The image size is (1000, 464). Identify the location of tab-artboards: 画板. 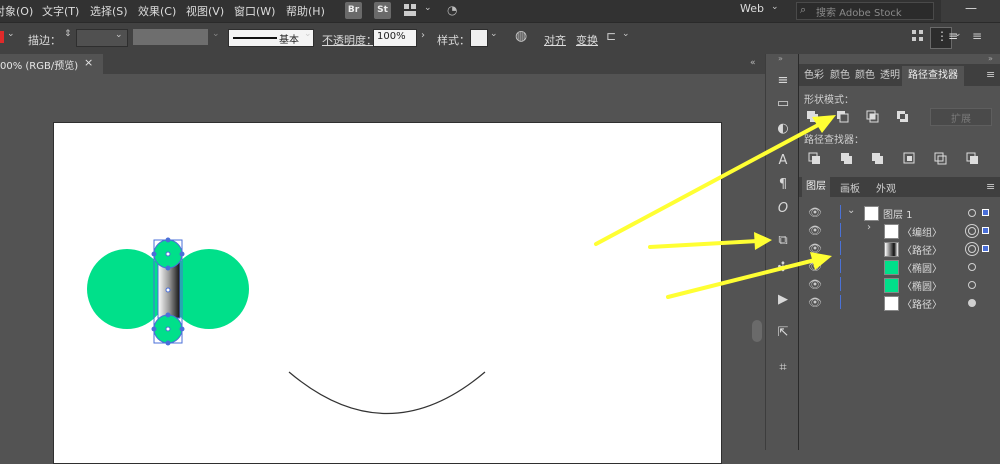
(850, 187).